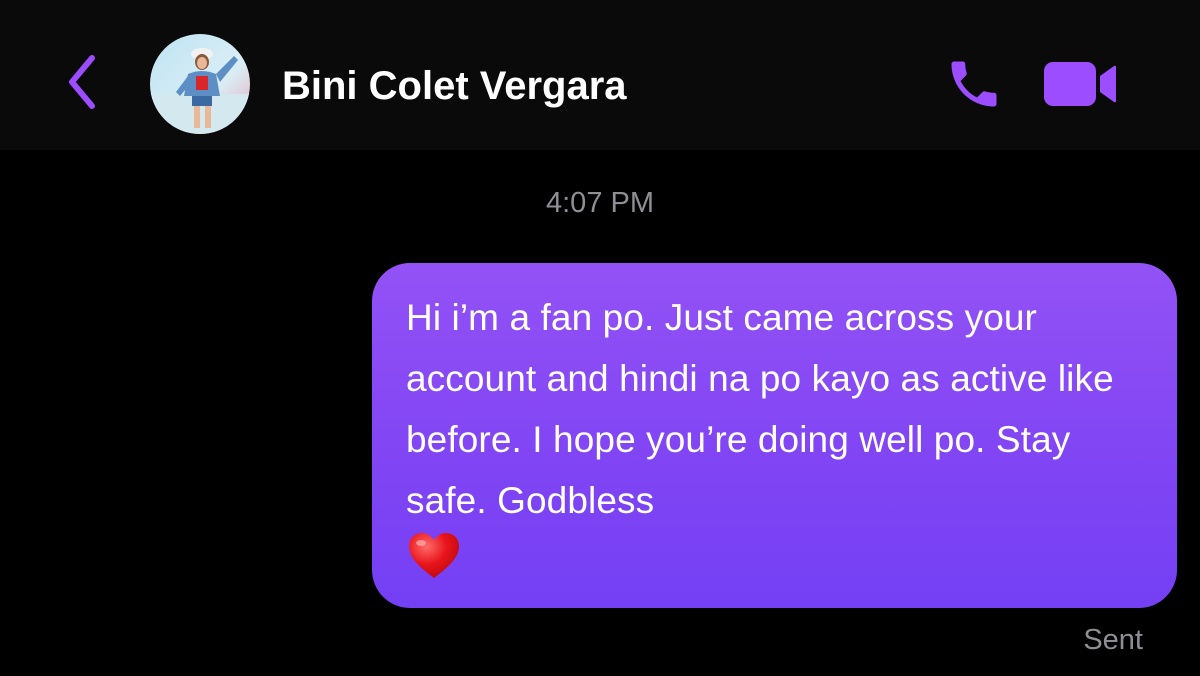  I want to click on contact-name: Bini Colet Vergara, so click(454, 86).